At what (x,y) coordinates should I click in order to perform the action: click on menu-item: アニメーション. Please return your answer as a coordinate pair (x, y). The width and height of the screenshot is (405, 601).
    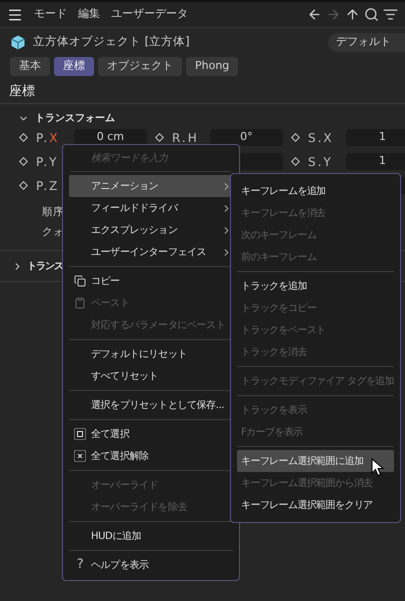
    Looking at the image, I should click on (151, 186).